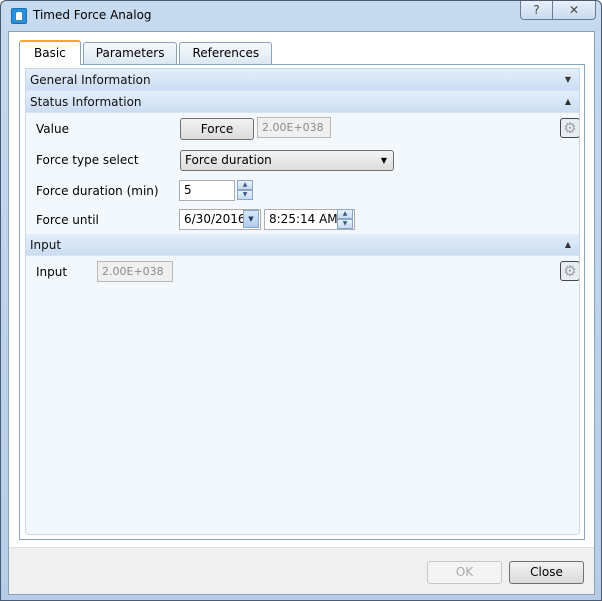  What do you see at coordinates (568, 80) in the screenshot?
I see `chevron-down-icon: ▼` at bounding box center [568, 80].